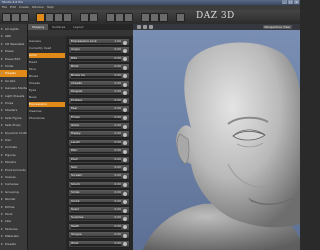  Describe the element at coordinates (13, 96) in the screenshot. I see `sidebar-item: Light Presets` at that location.